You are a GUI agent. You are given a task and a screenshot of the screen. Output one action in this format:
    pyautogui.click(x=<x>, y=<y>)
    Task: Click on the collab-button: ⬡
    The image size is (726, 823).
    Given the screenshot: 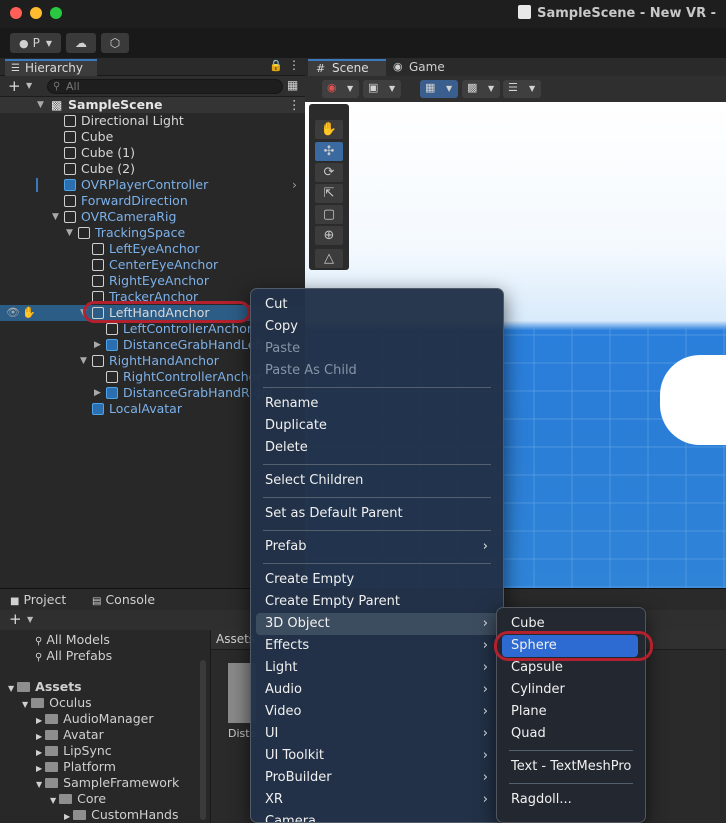 What is the action you would take?
    pyautogui.click(x=115, y=43)
    